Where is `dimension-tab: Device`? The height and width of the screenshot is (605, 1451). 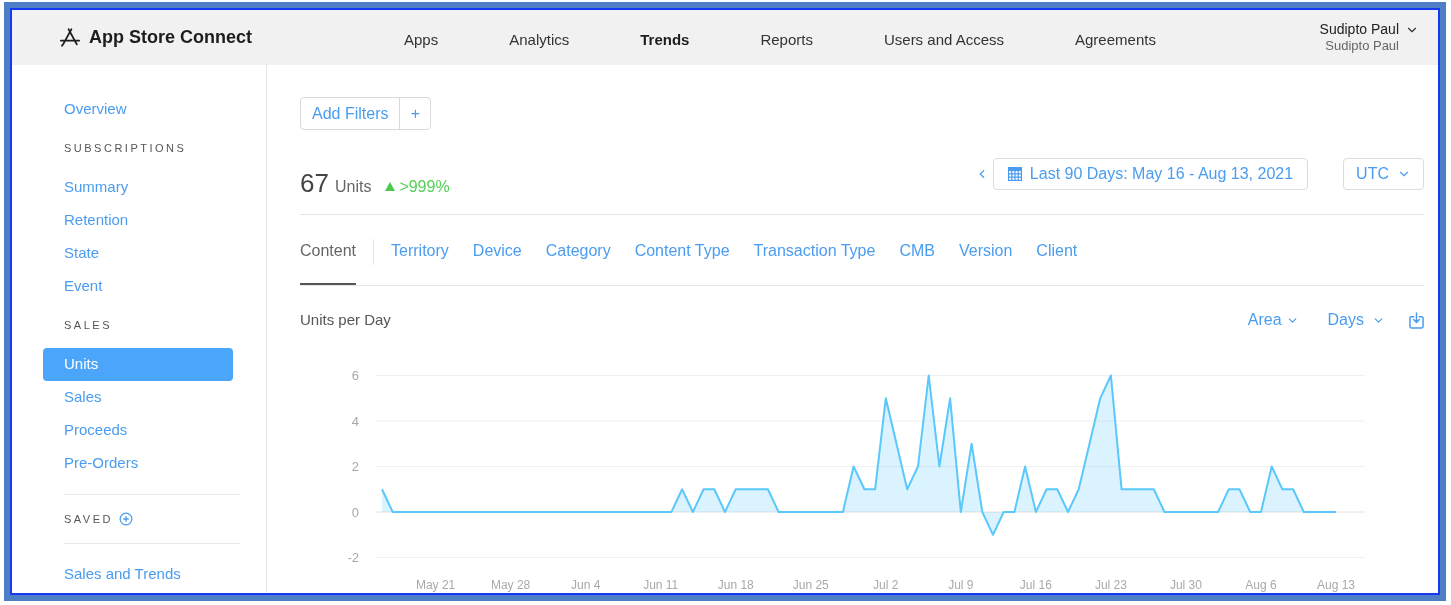
dimension-tab: Device is located at coordinates (497, 250).